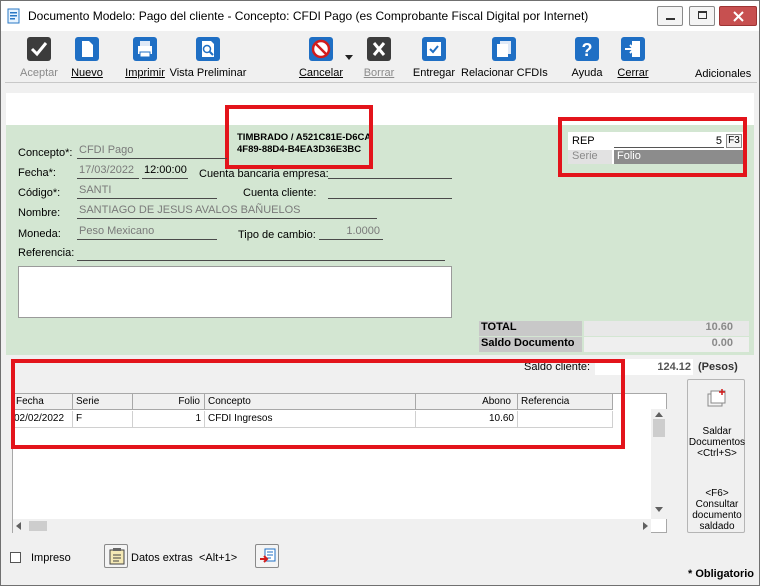 This screenshot has height=586, width=760. I want to click on maximize-icon, so click(702, 15).